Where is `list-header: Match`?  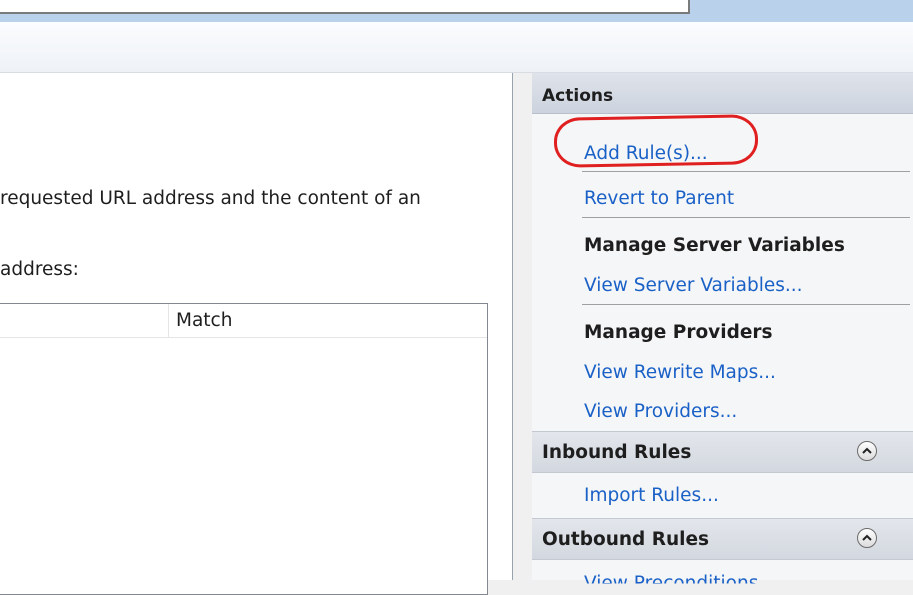
list-header: Match is located at coordinates (243, 321).